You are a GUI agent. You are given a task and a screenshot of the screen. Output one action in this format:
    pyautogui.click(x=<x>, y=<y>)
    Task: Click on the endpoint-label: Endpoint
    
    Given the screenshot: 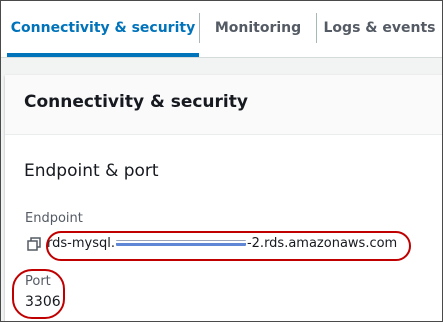 What is the action you would take?
    pyautogui.click(x=54, y=218)
    